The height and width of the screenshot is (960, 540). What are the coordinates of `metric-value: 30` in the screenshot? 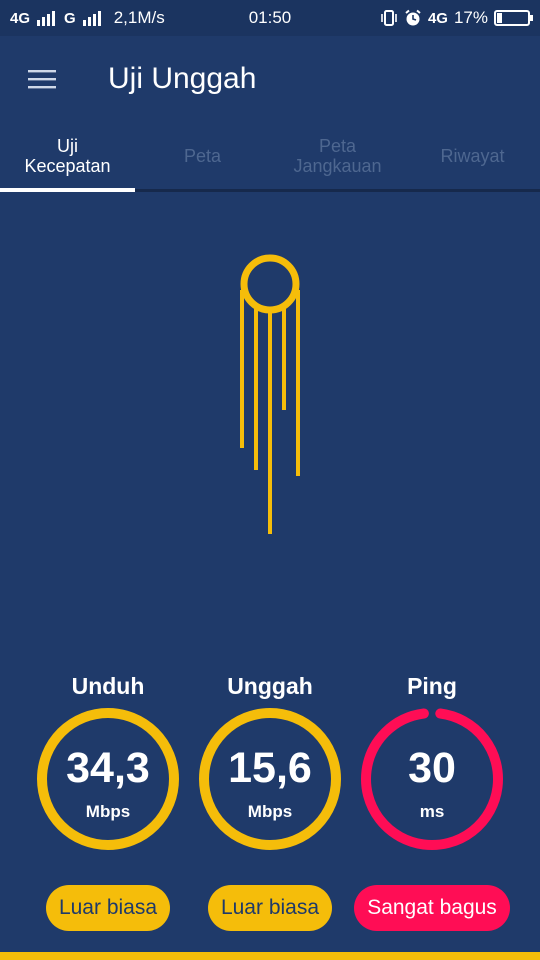 It's located at (432, 768).